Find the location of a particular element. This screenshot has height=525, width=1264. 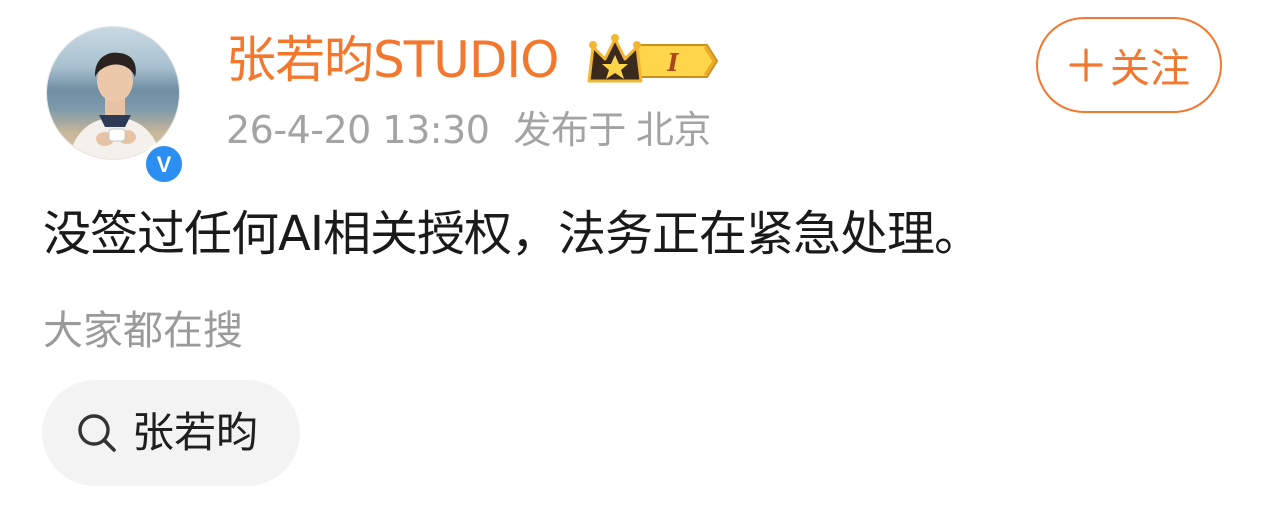

post-location: 北京 is located at coordinates (673, 130).